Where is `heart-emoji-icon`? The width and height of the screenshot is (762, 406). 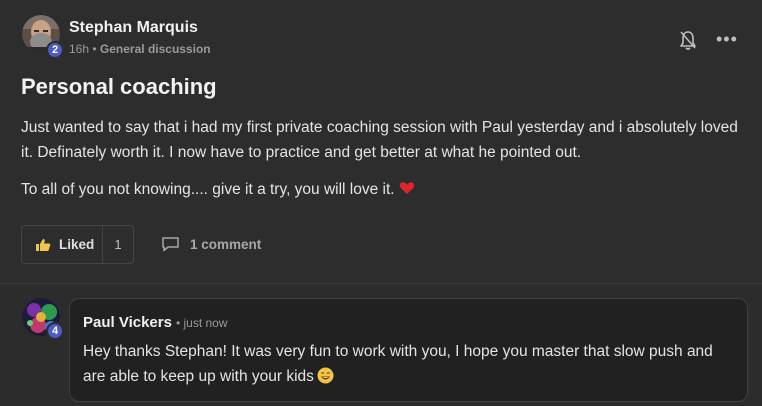 heart-emoji-icon is located at coordinates (406, 188).